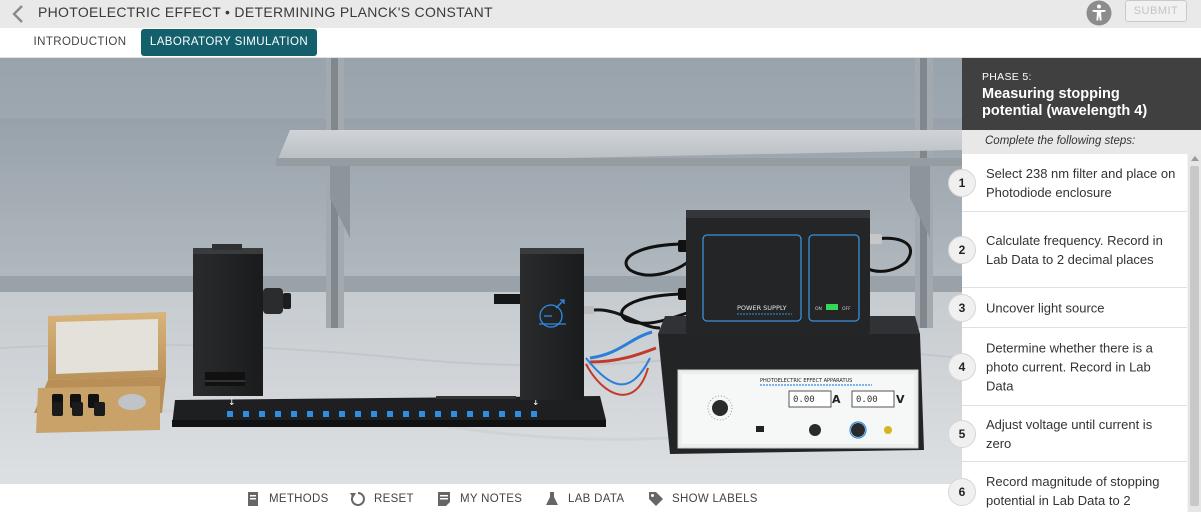 The image size is (1201, 512). Describe the element at coordinates (596, 499) in the screenshot. I see `lab-data-label: LAB DATA` at that location.